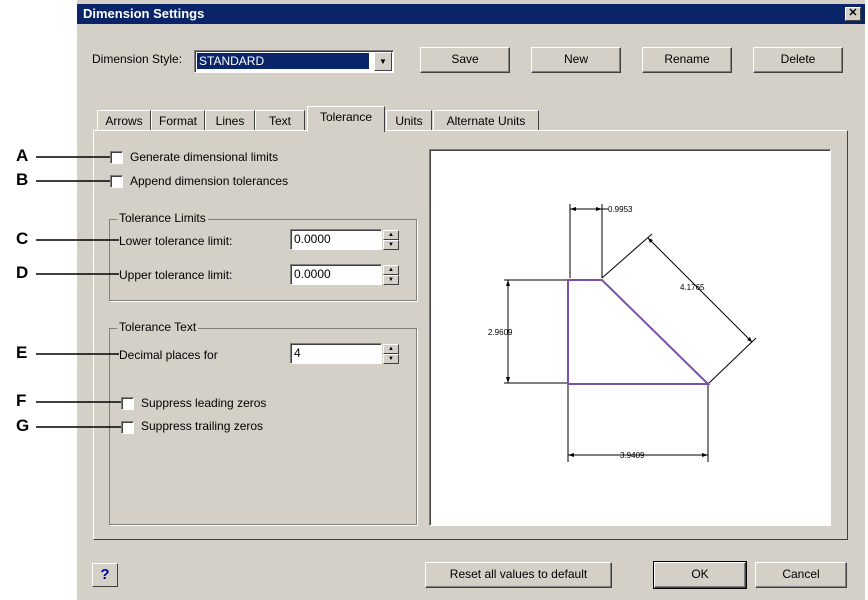  I want to click on rename-button: Rename, so click(687, 60).